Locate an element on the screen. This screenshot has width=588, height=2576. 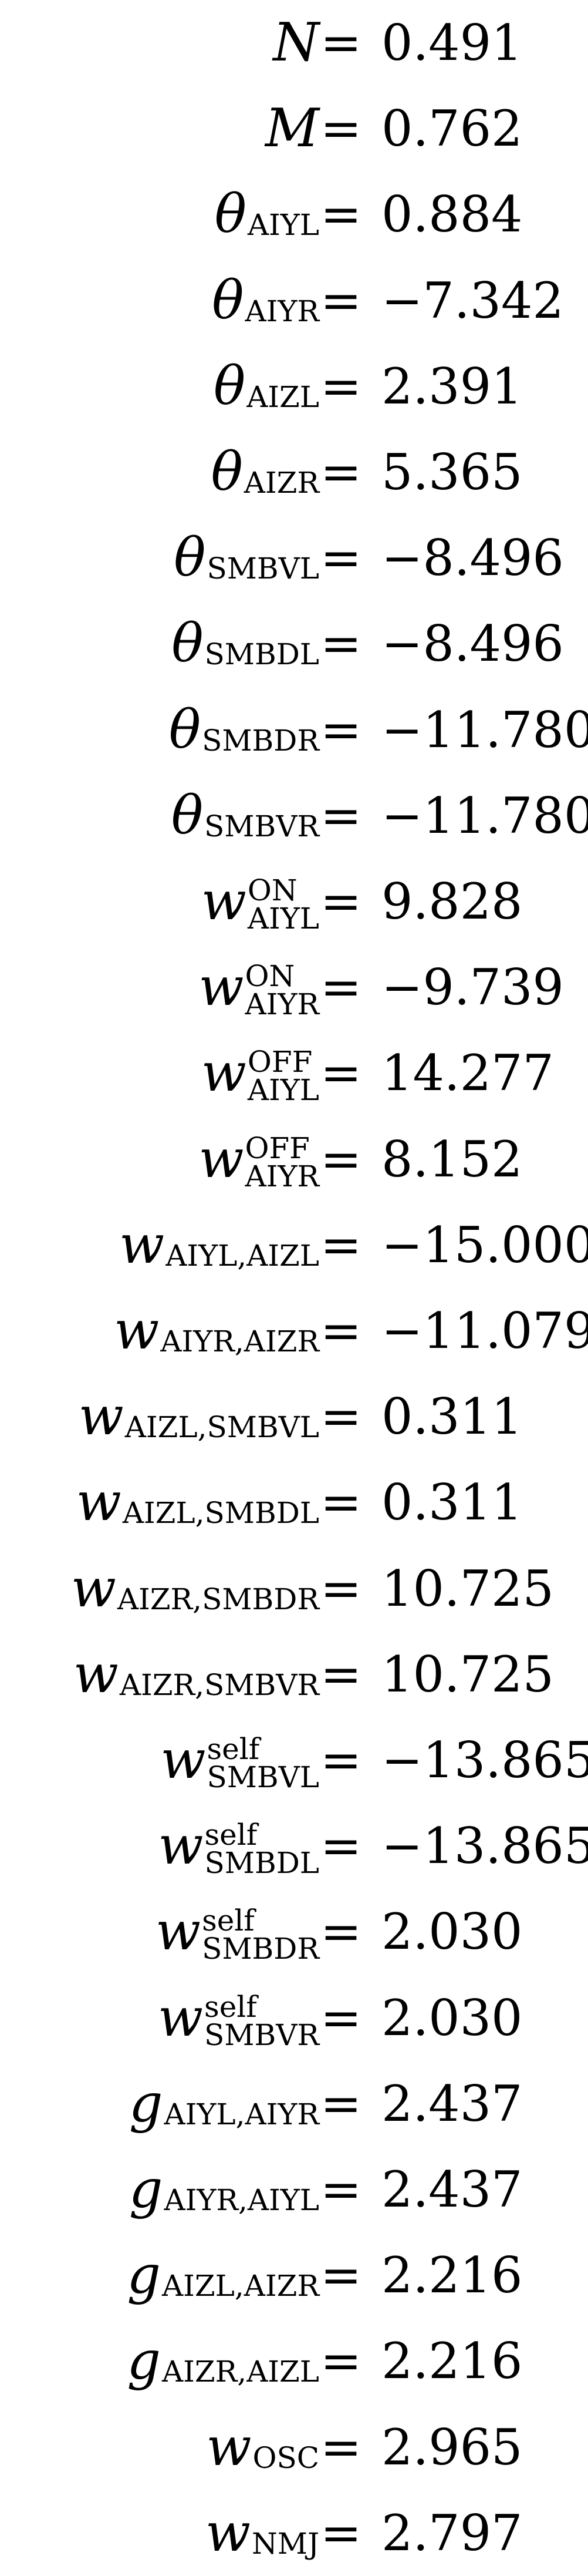
equation-lhs: w ON AIYR is located at coordinates (258, 987).